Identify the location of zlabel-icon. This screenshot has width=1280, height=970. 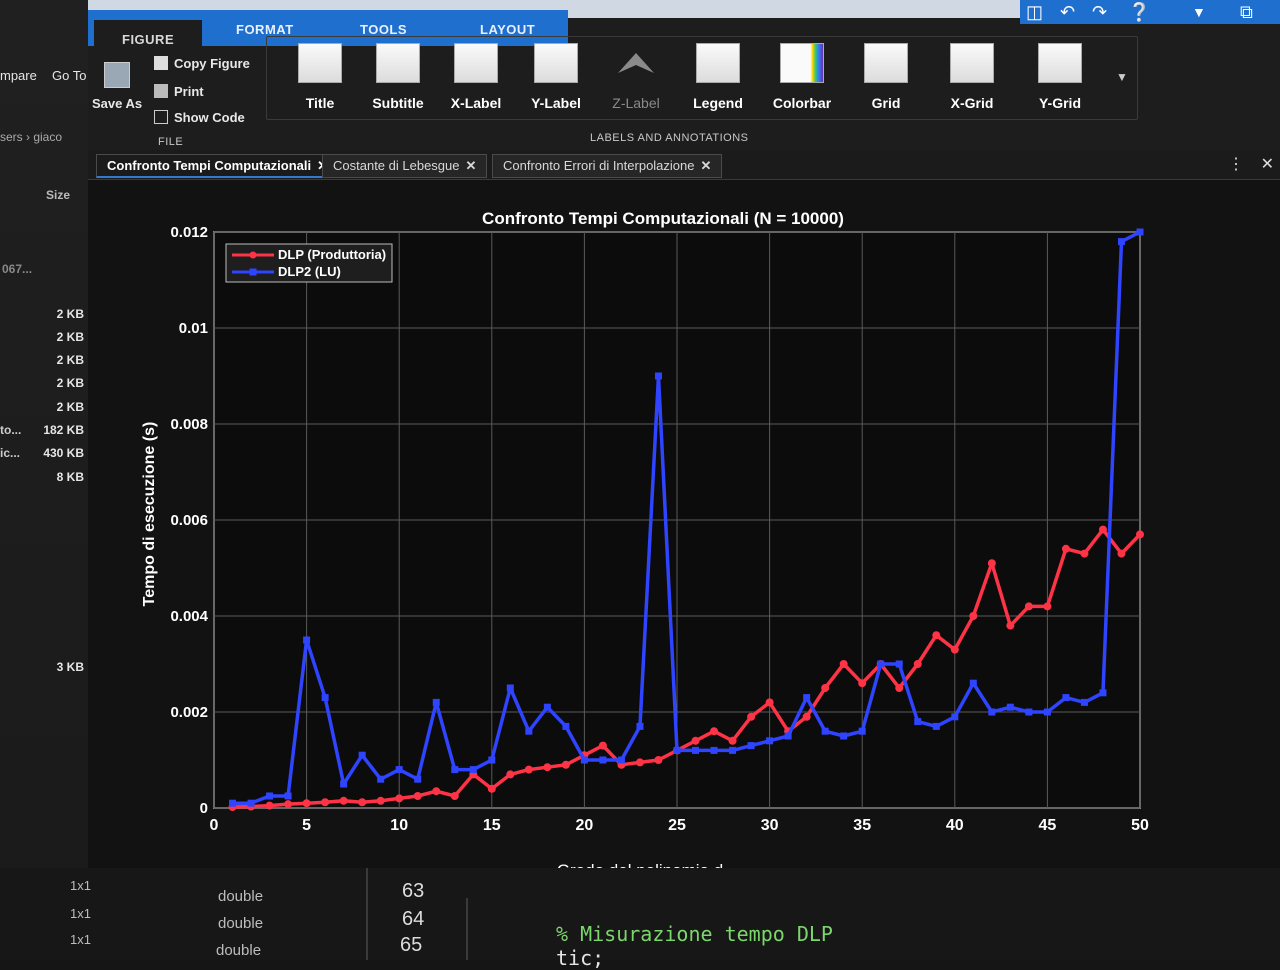
(636, 63).